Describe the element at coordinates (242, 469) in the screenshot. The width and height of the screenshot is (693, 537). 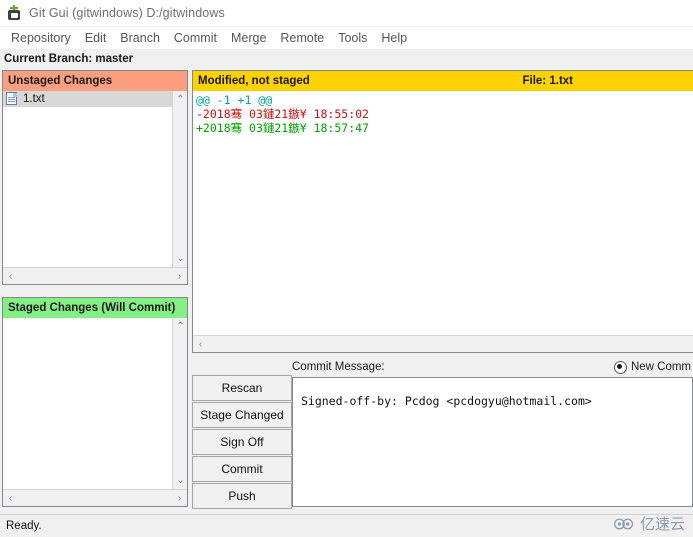
I see `commit-button: Commit` at that location.